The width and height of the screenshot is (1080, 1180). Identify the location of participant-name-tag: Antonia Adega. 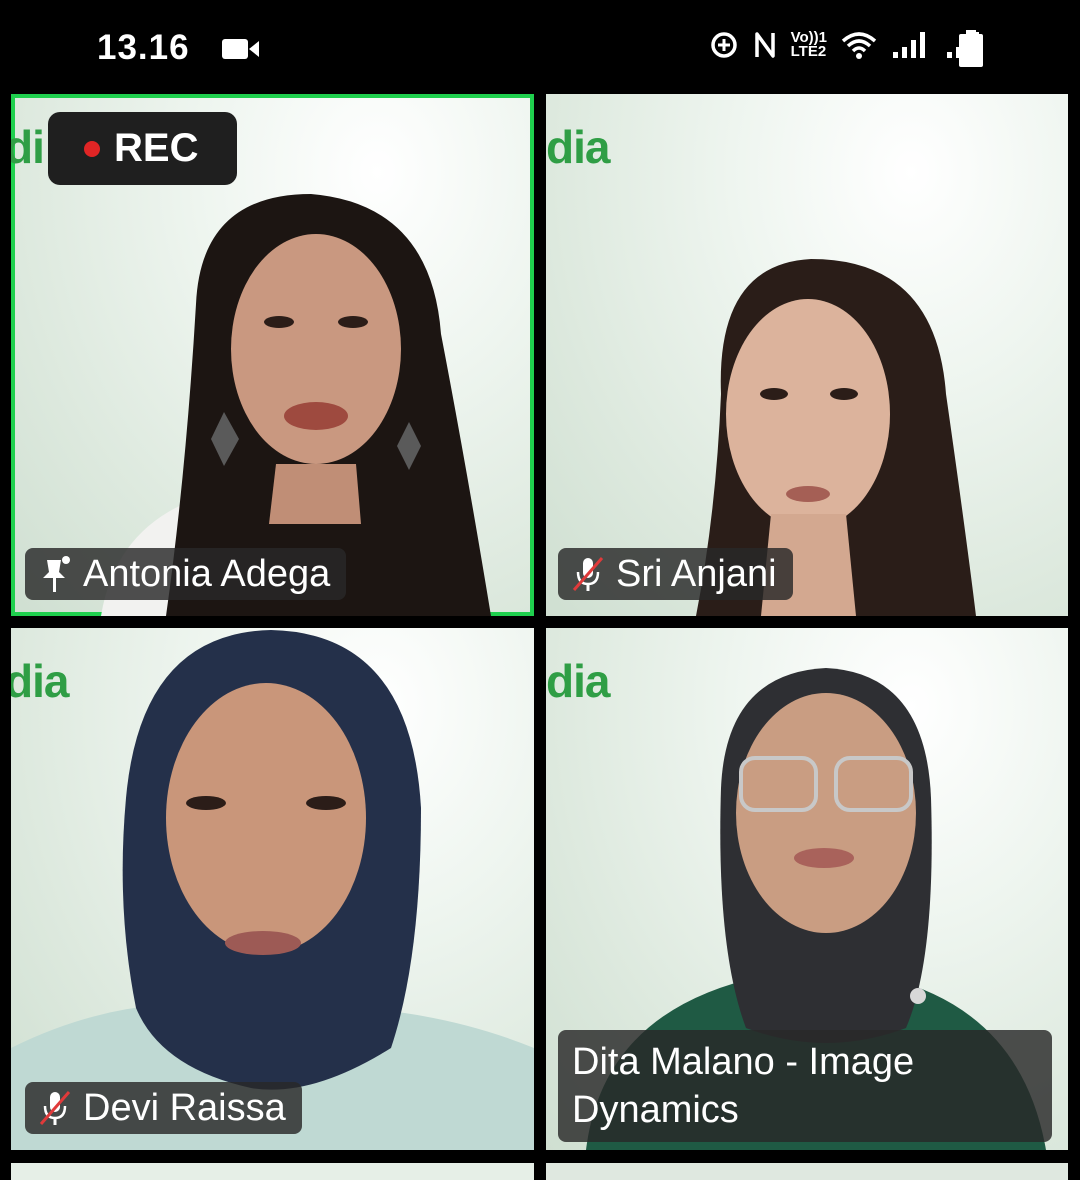
(186, 574).